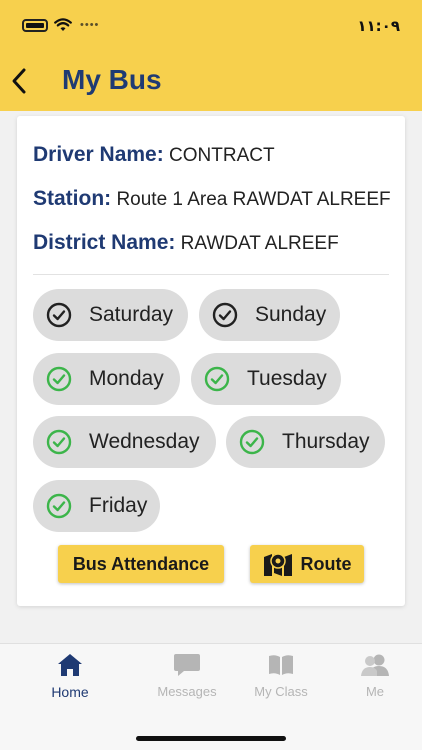 The image size is (422, 750). Describe the element at coordinates (287, 378) in the screenshot. I see `day-label: Tuesday` at that location.